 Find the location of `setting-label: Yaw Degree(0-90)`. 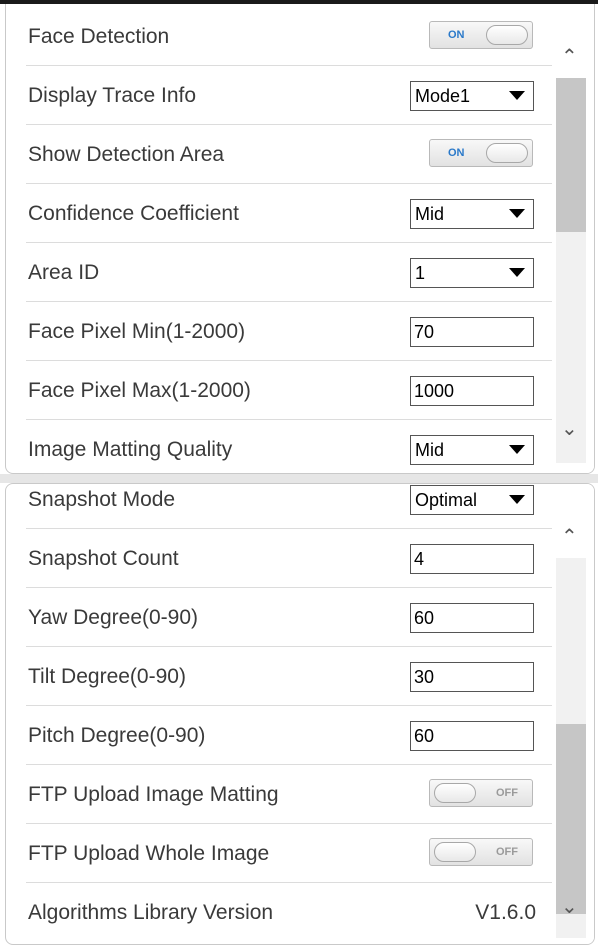

setting-label: Yaw Degree(0-90) is located at coordinates (113, 617).